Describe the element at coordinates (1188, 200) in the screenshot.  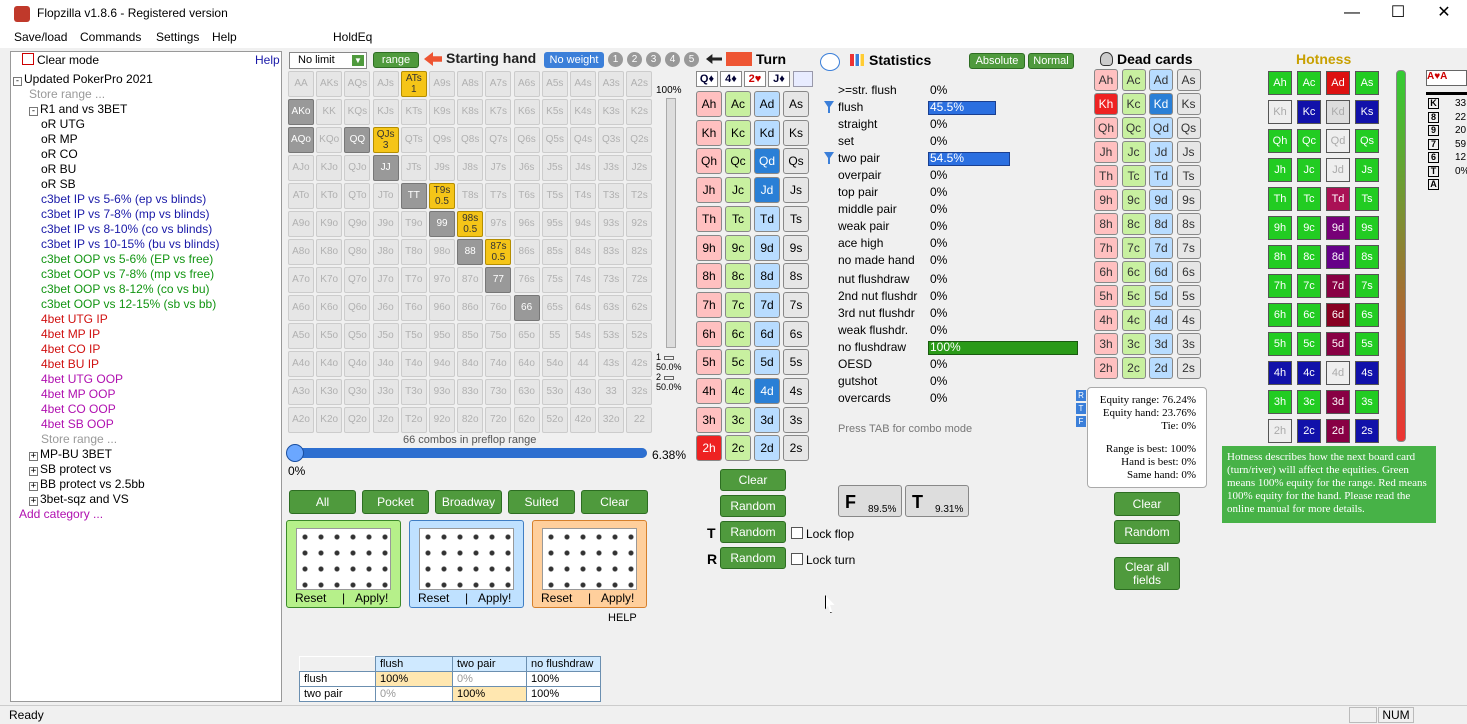
I see `dead-card-9s: 9s` at that location.